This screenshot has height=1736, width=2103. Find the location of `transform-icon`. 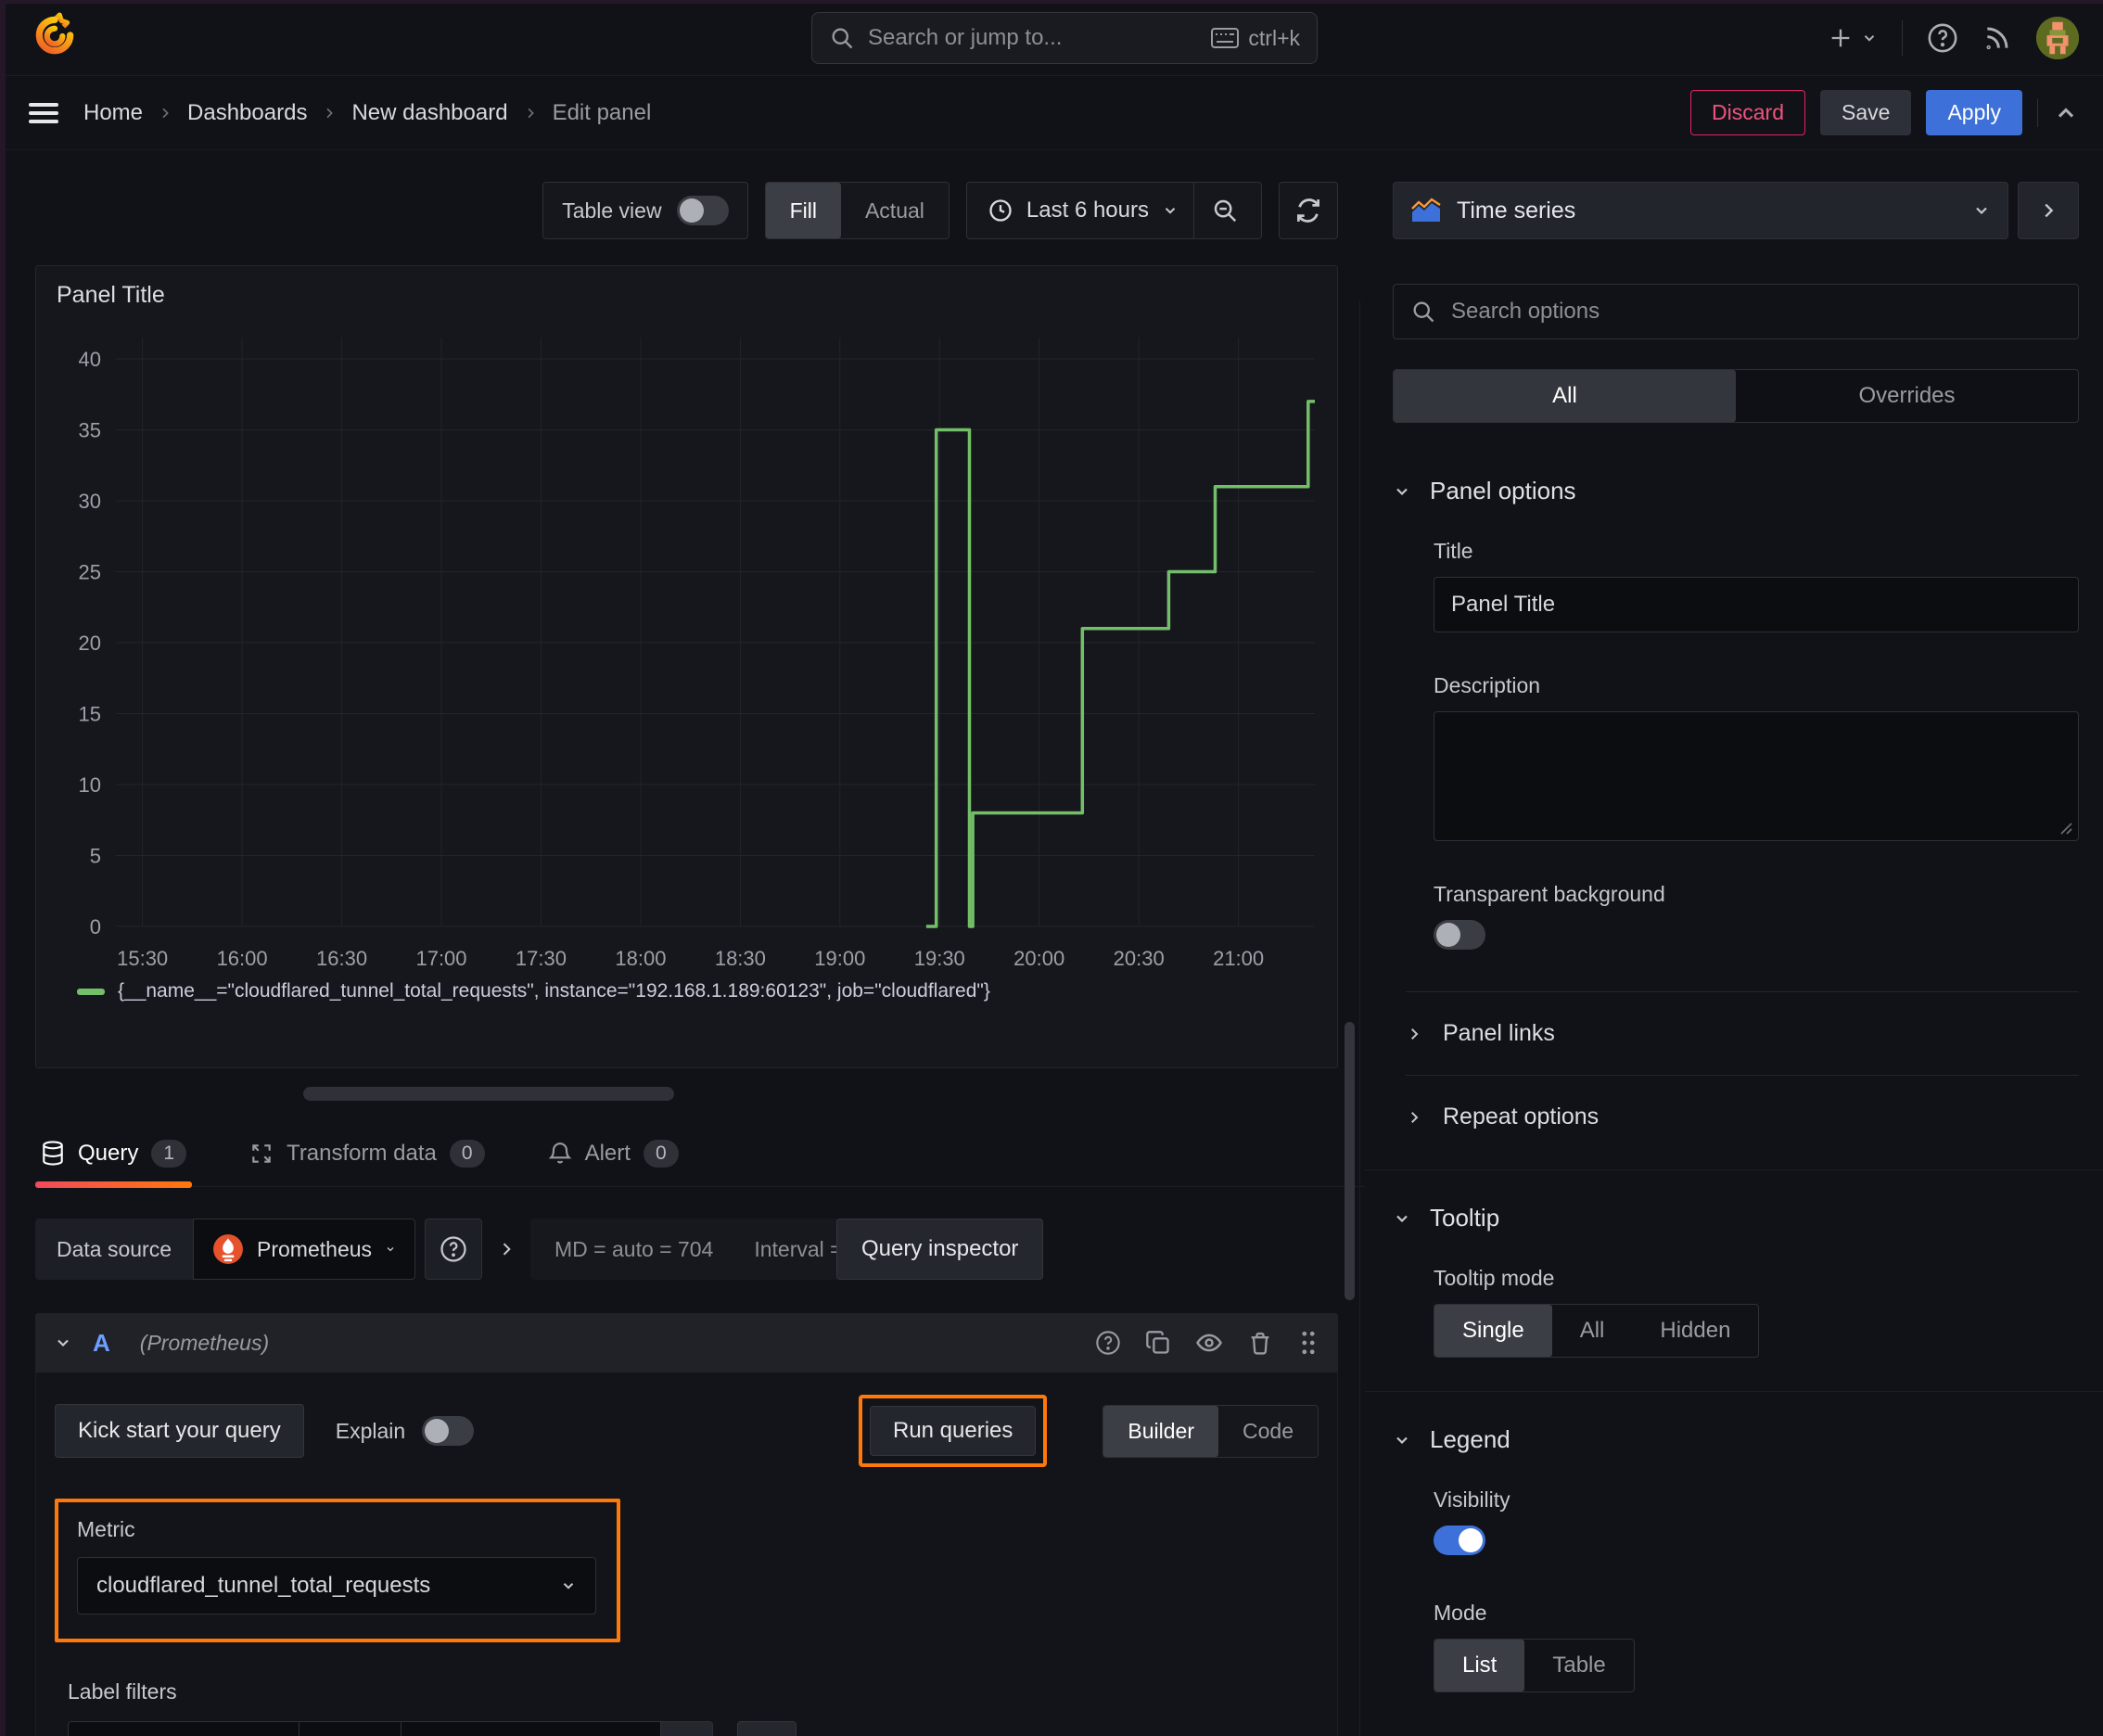

transform-icon is located at coordinates (261, 1154).